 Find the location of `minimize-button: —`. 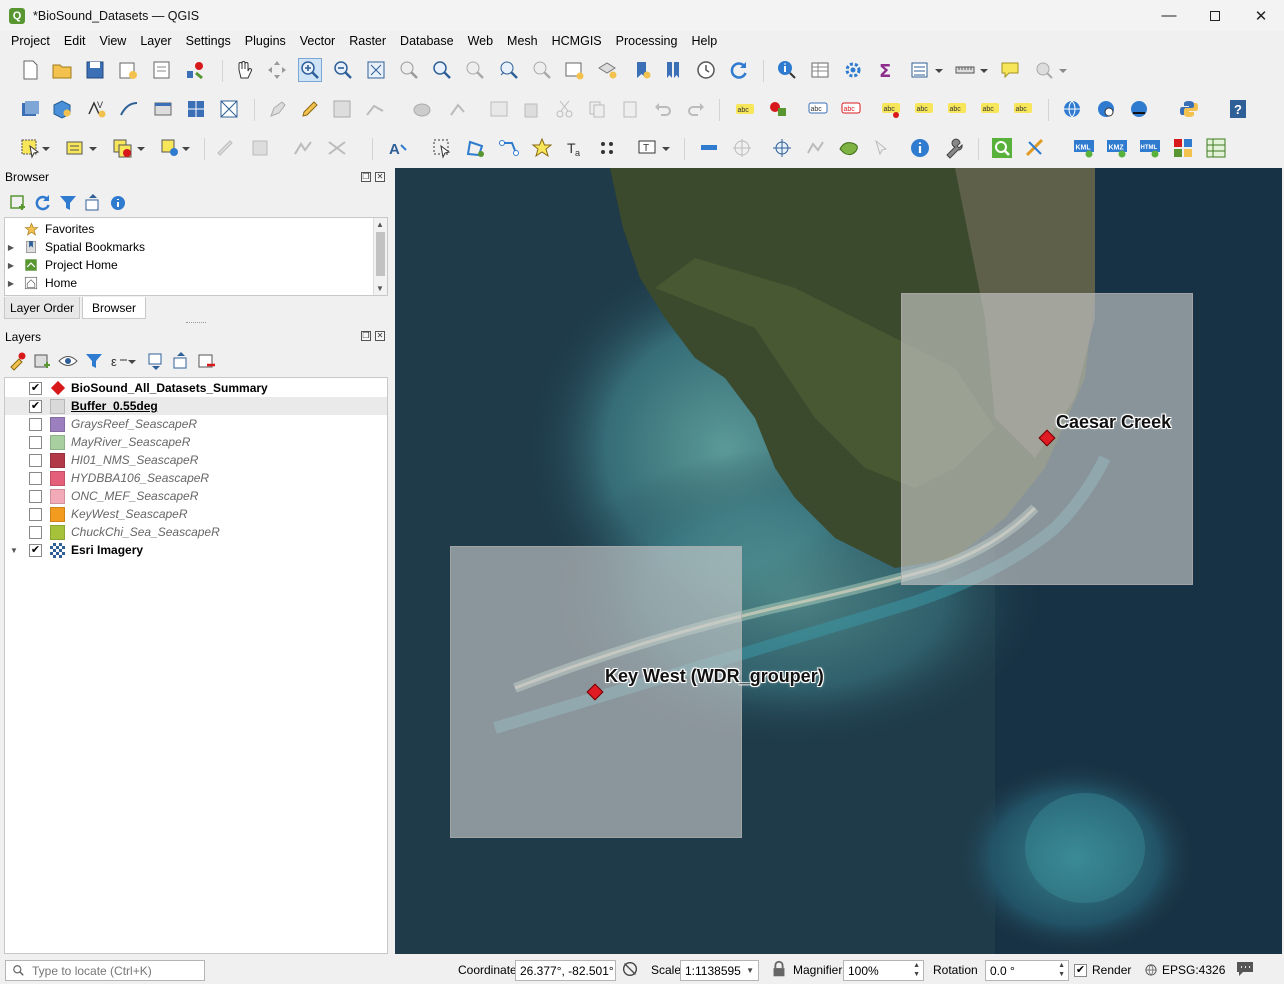

minimize-button: — is located at coordinates (1169, 15).